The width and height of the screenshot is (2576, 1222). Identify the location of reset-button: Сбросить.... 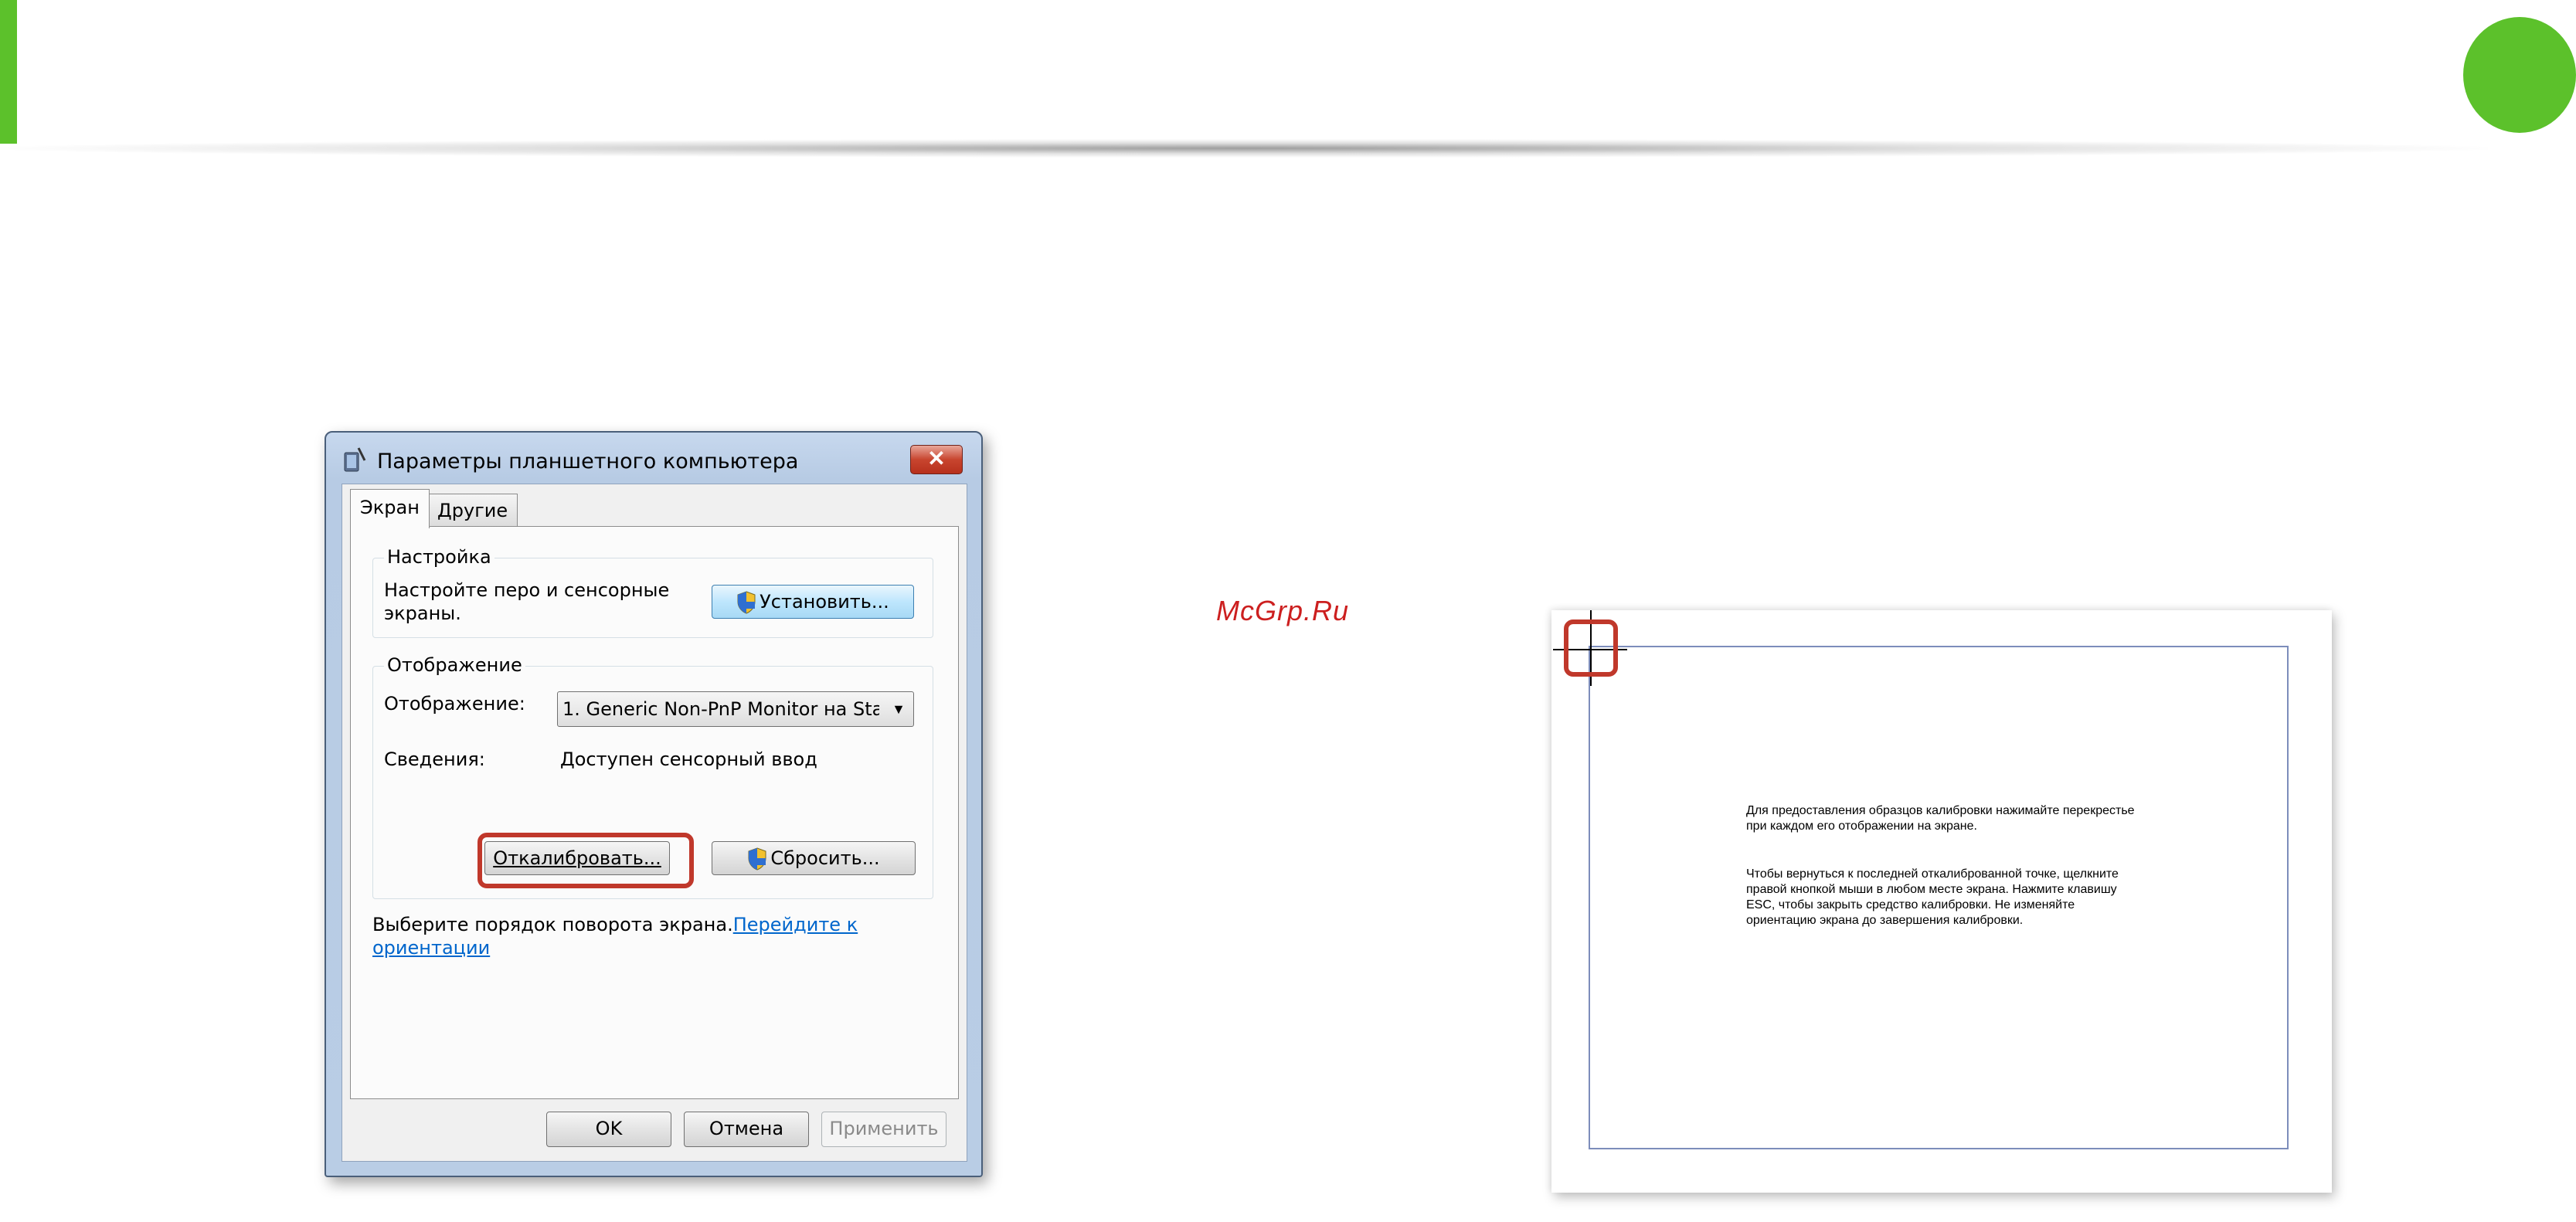
(814, 858).